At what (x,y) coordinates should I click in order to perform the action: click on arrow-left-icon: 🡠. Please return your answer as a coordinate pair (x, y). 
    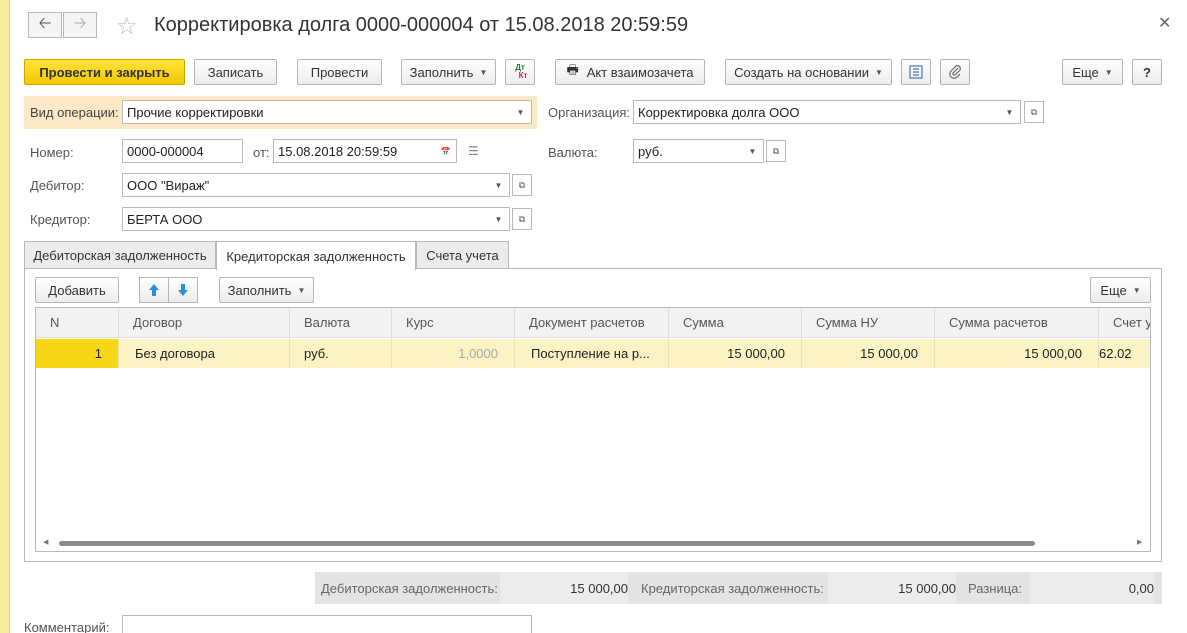
    Looking at the image, I should click on (45, 23).